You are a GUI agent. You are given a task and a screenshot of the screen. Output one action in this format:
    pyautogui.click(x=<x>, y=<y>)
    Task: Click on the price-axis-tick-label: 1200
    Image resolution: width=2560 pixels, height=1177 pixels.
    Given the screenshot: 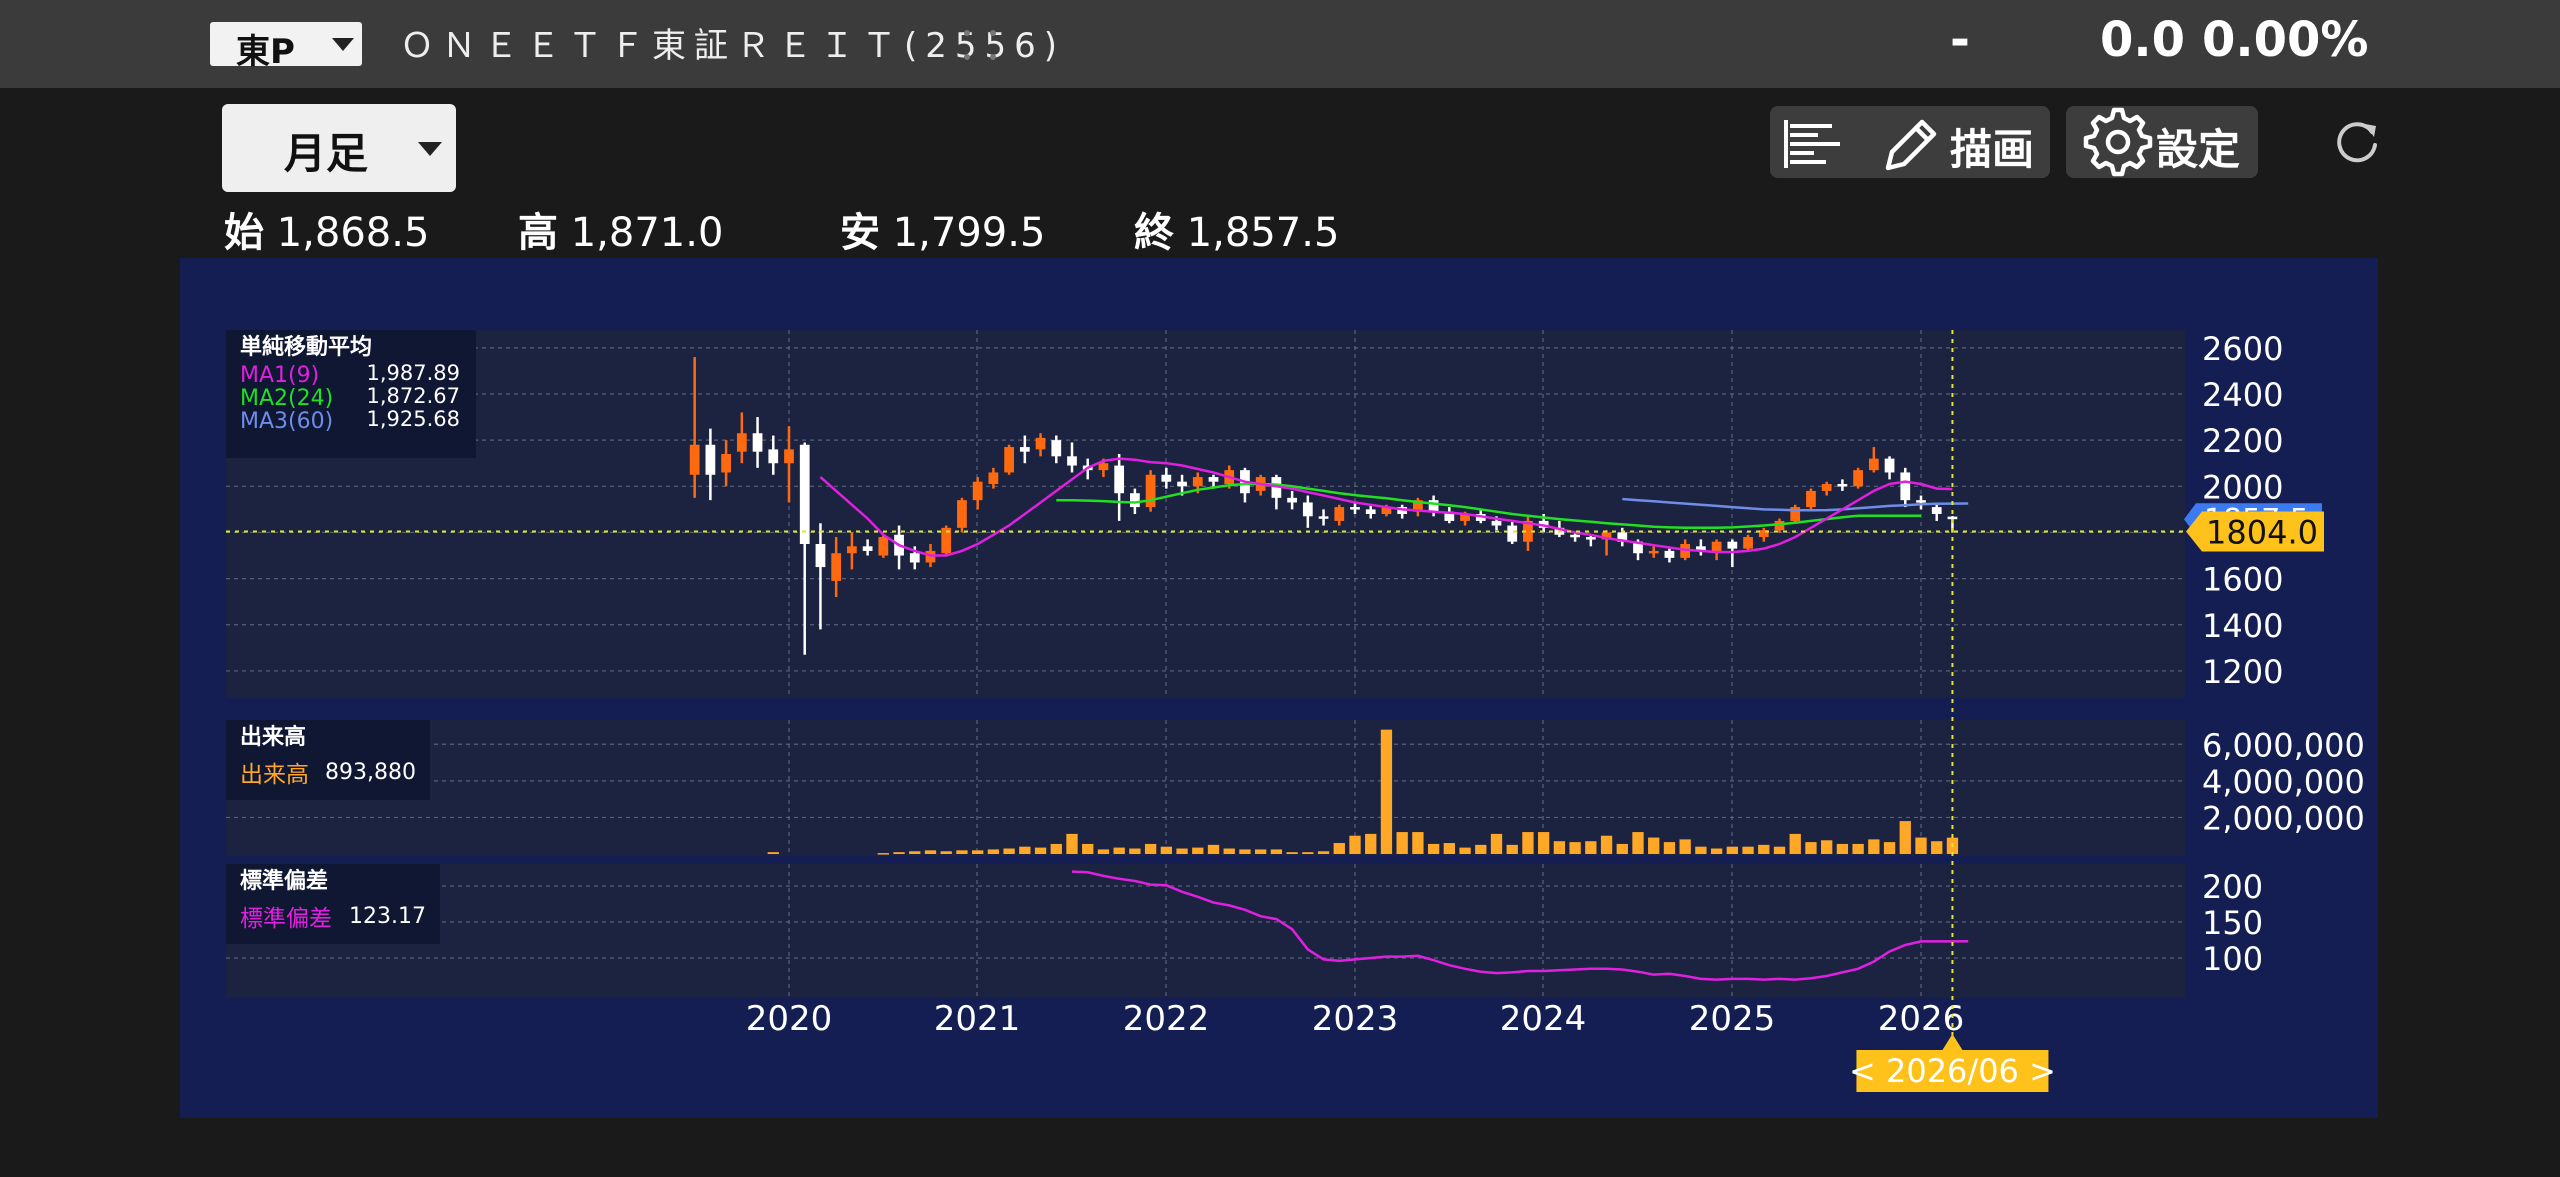 What is the action you would take?
    pyautogui.click(x=2242, y=672)
    